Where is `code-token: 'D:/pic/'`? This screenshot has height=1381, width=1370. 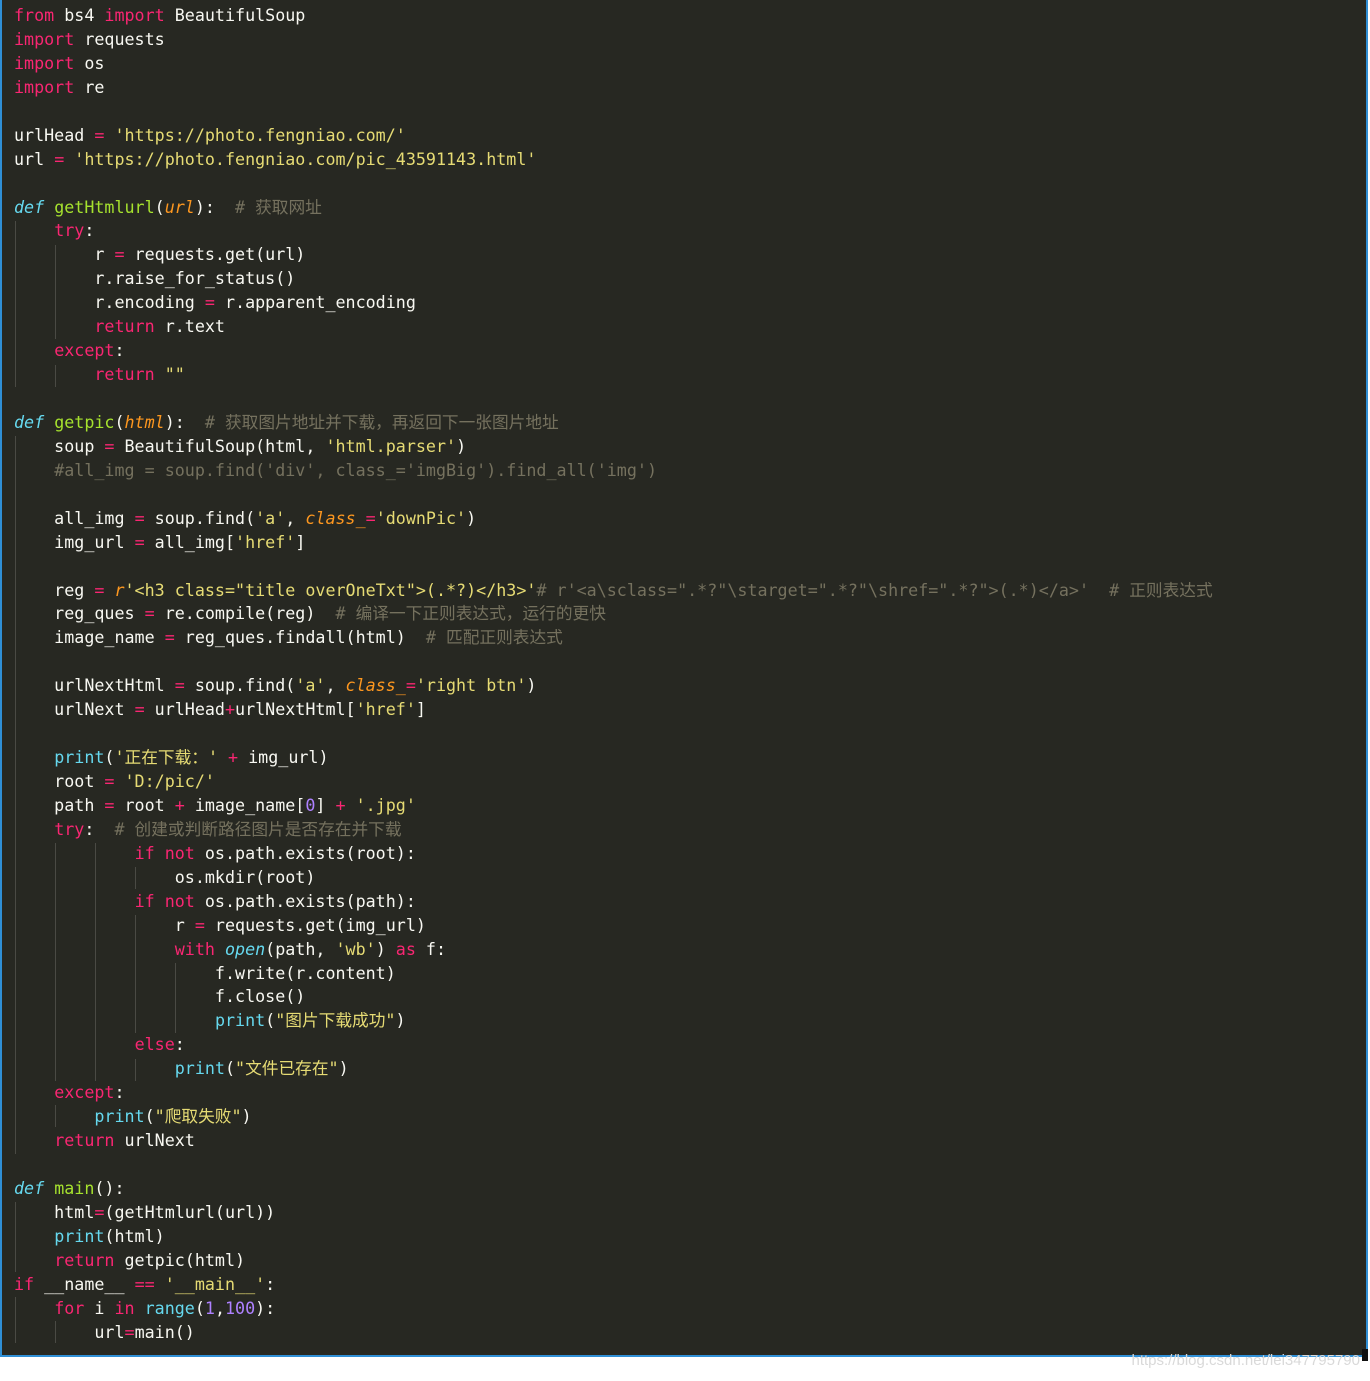 code-token: 'D:/pic/' is located at coordinates (169, 781).